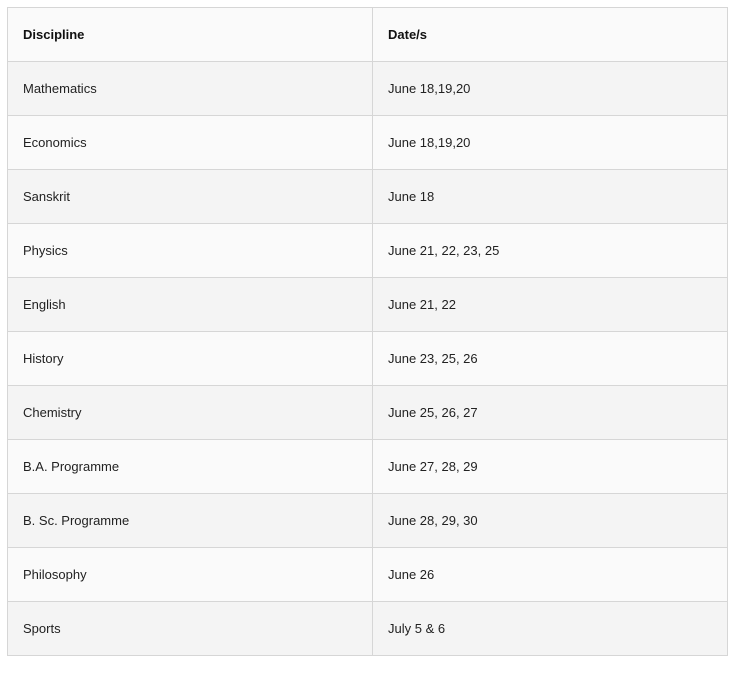 The width and height of the screenshot is (733, 677). I want to click on table-header: Discipline Date/s, so click(367, 34).